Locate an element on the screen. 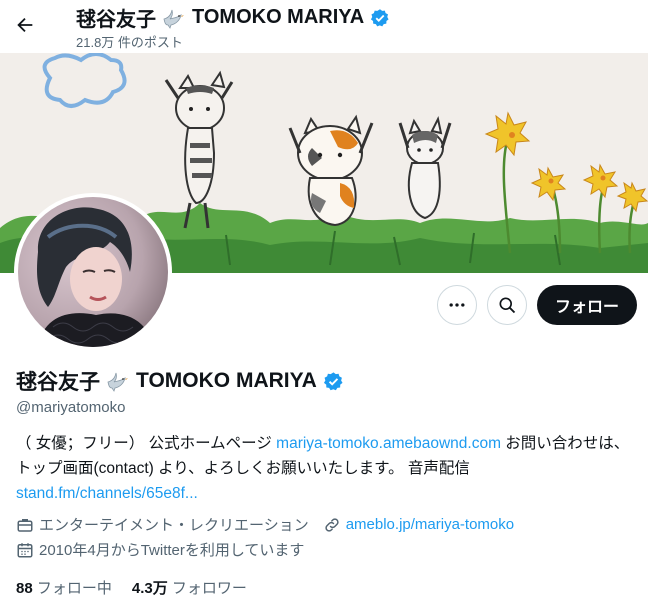 This screenshot has height=603, width=648. joined-date: 2010年4月からTwitterを利用しています is located at coordinates (172, 550).